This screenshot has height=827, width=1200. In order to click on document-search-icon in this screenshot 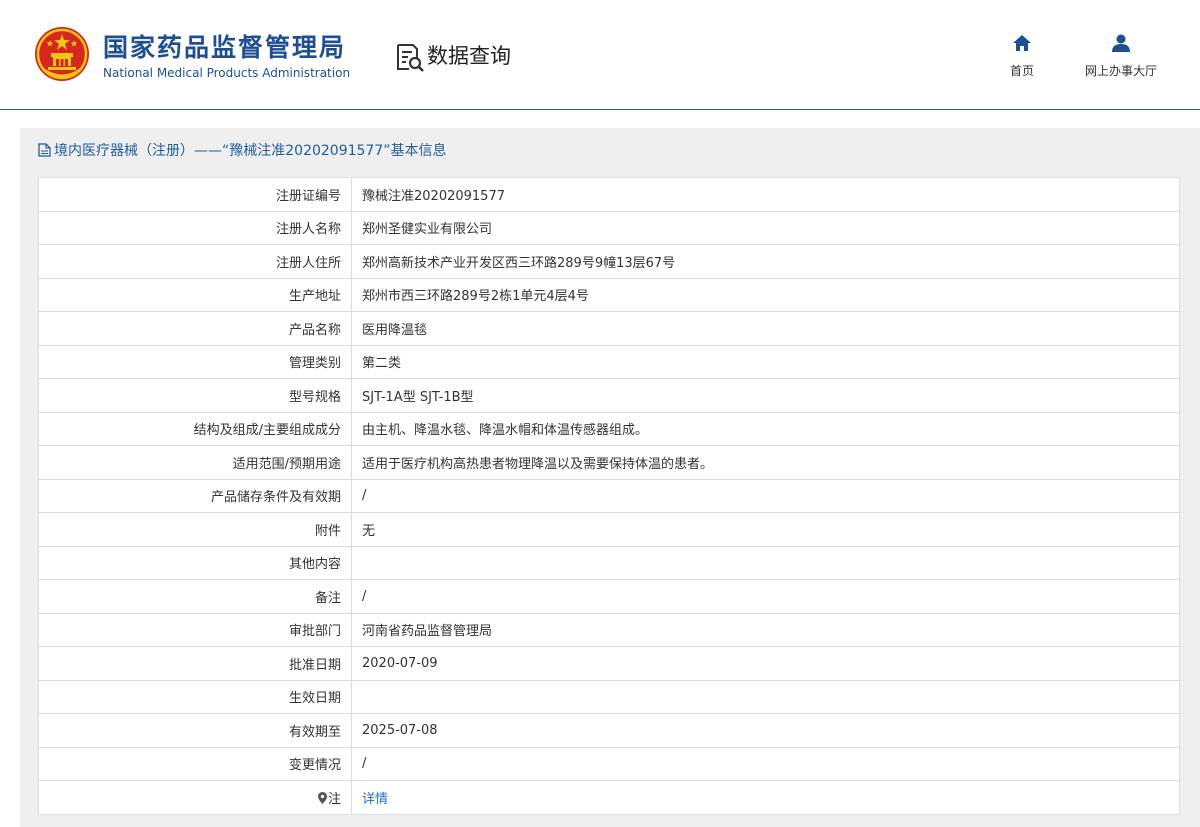, I will do `click(410, 58)`.